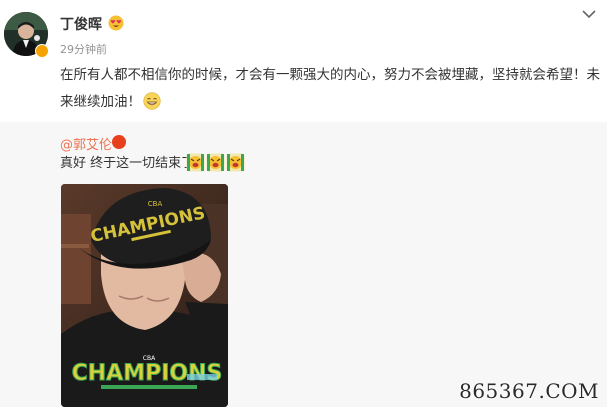 This screenshot has height=407, width=607. Describe the element at coordinates (155, 204) in the screenshot. I see `cap-logo-text: CBA` at that location.